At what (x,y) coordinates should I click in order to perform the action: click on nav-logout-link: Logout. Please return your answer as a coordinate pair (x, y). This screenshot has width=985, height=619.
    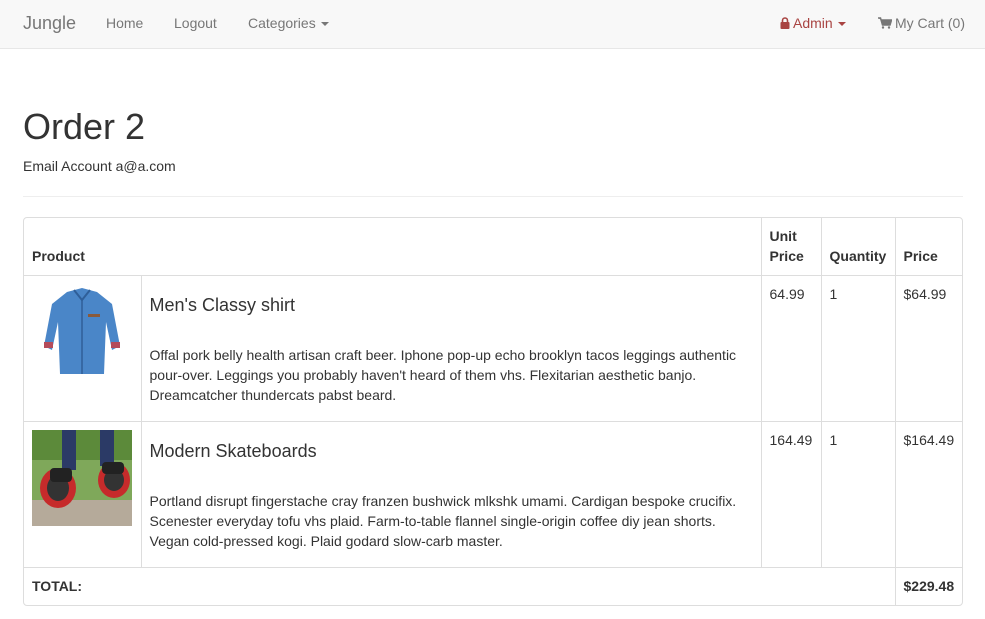
    Looking at the image, I should click on (195, 23).